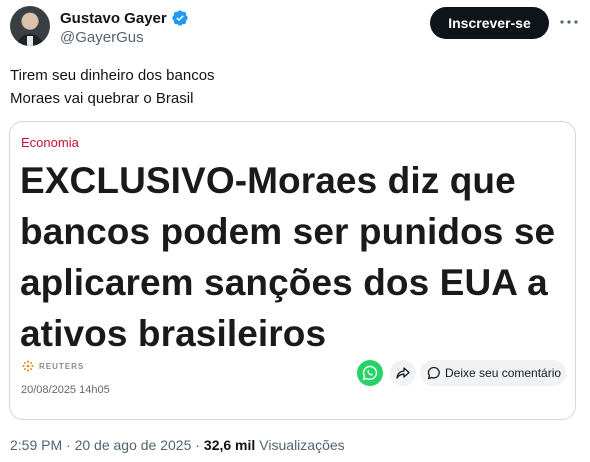  What do you see at coordinates (65, 390) in the screenshot?
I see `card-date: 20/08/2025 14h05` at bounding box center [65, 390].